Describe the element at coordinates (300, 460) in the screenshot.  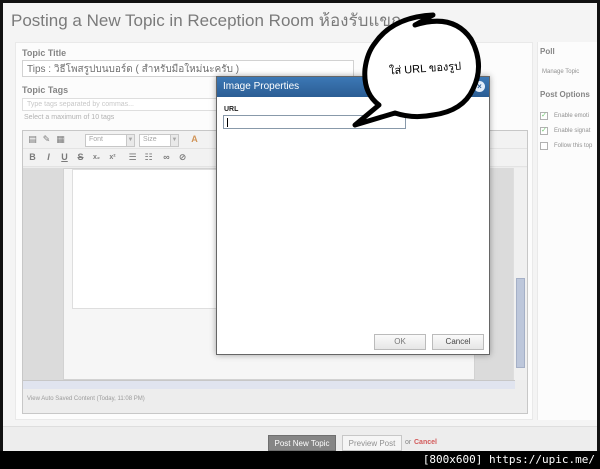
I see `watermark-bar: [800x600] https://upic.me/` at that location.